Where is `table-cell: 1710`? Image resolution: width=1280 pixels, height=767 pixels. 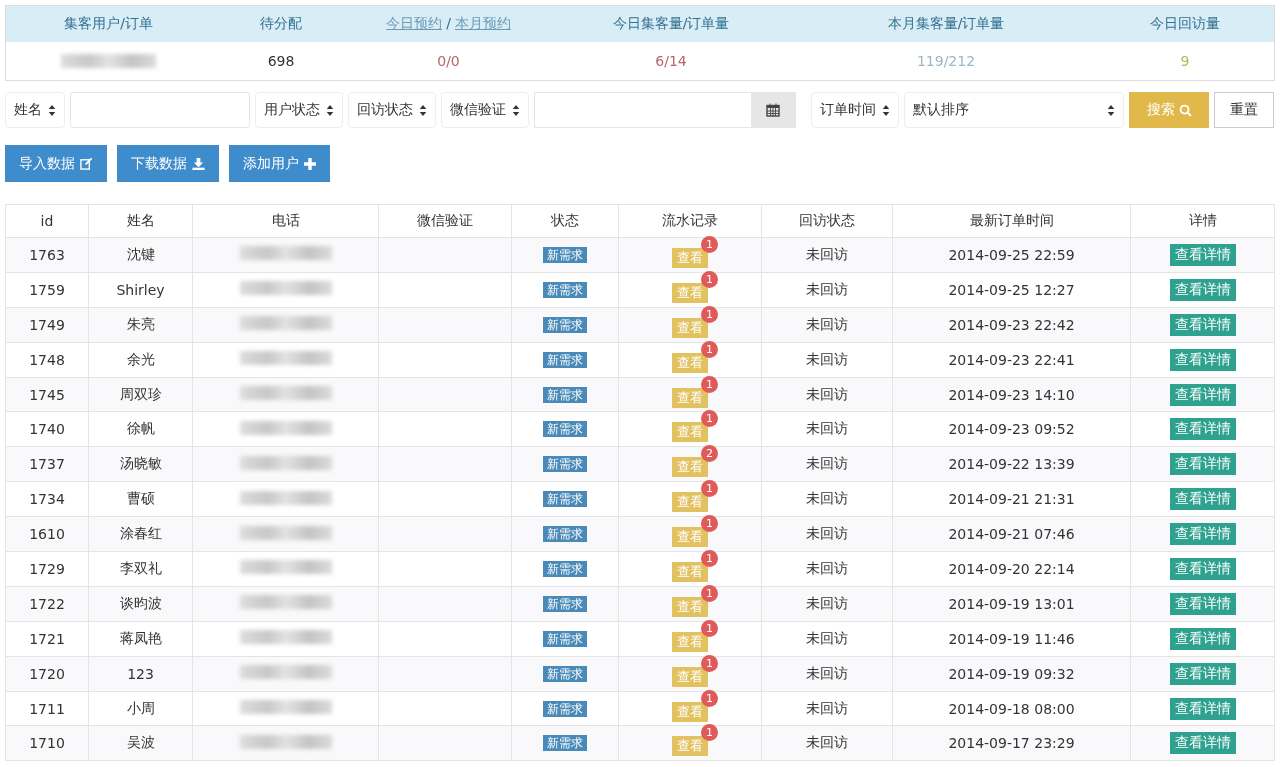 table-cell: 1710 is located at coordinates (47, 743).